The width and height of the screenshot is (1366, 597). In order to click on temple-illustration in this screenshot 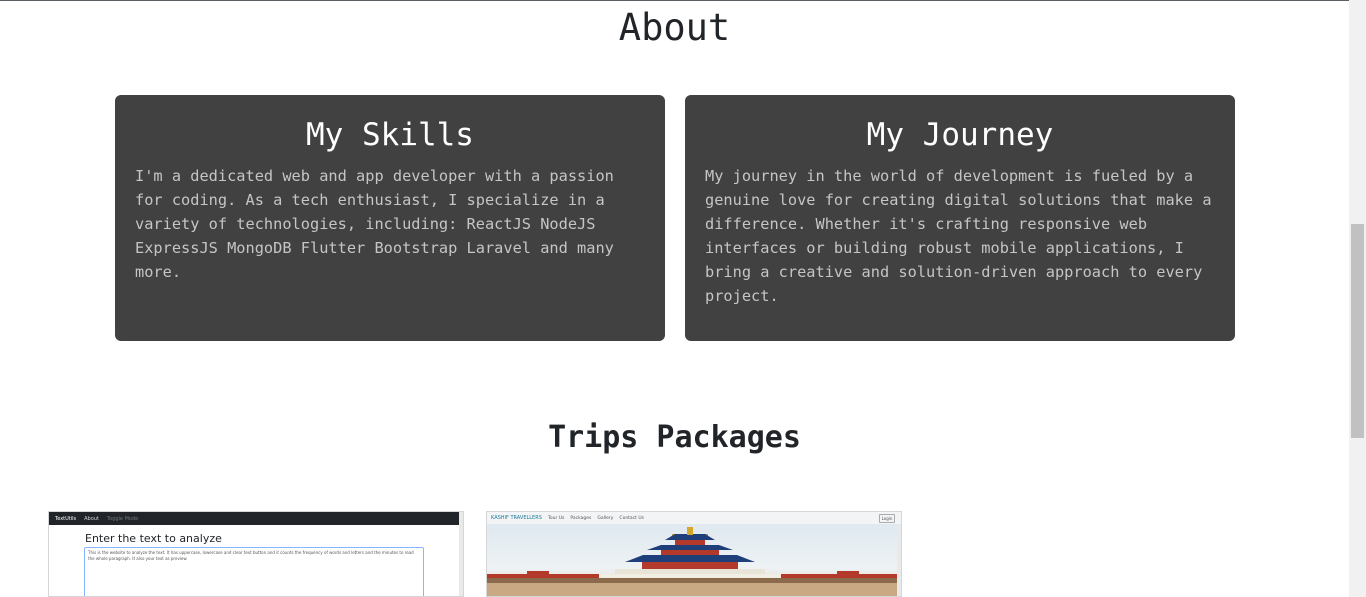, I will do `click(694, 561)`.